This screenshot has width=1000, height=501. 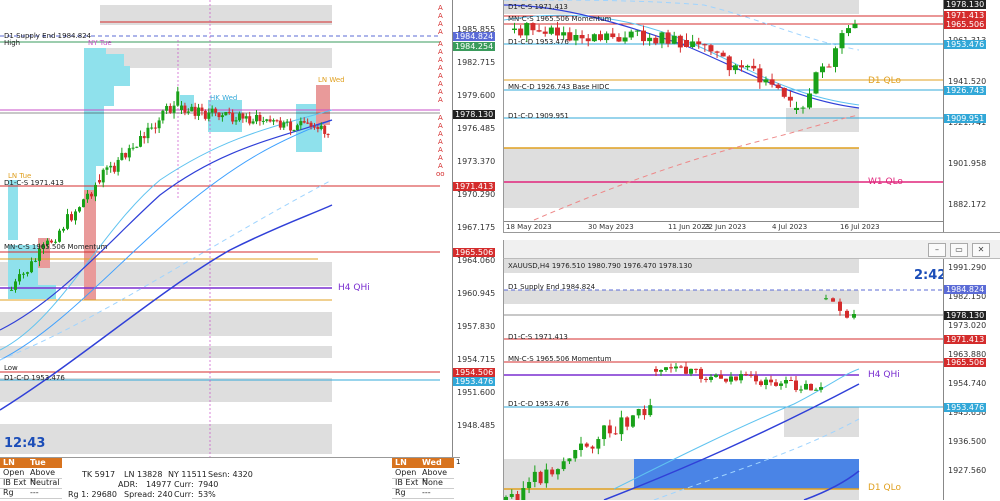 I want to click on price-tick: 1970.290, so click(x=476, y=194).